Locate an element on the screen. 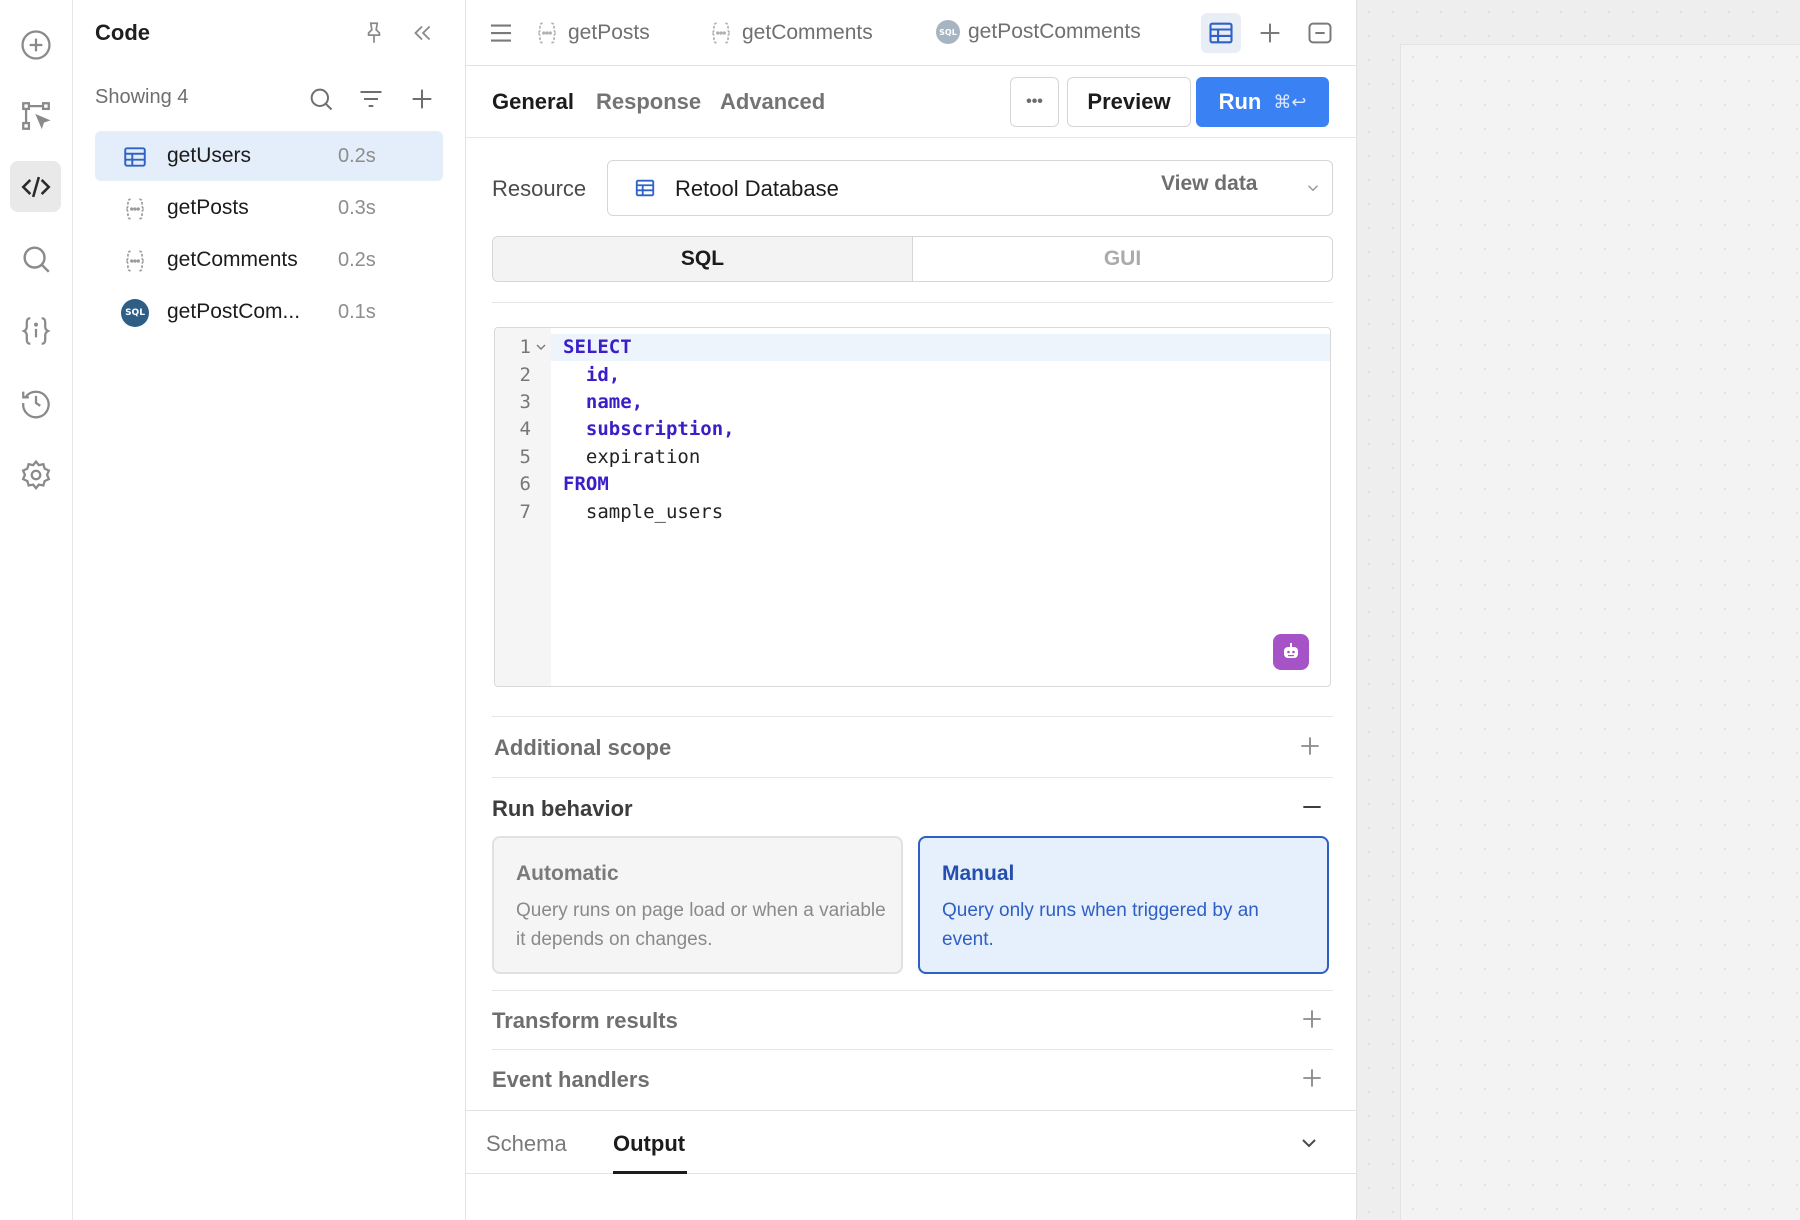 The image size is (1800, 1220). option-title: Automatic is located at coordinates (567, 873).